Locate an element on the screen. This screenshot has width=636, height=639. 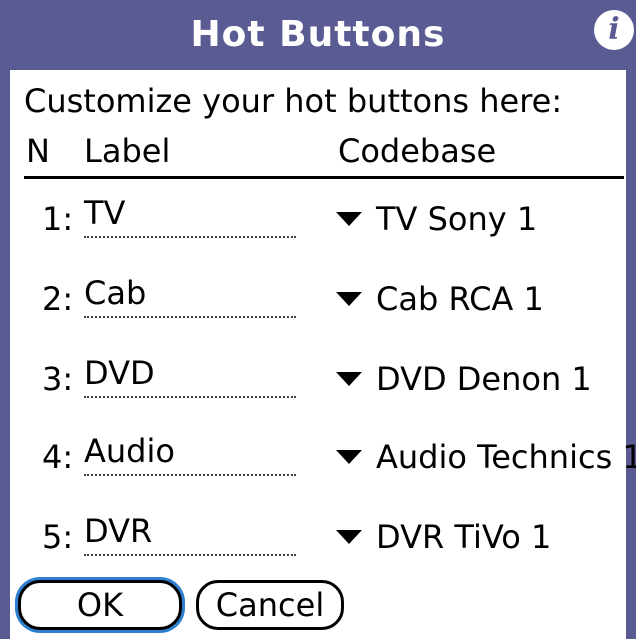
hot-button-row: 4: Audio Audio Technics 1 is located at coordinates (323, 458).